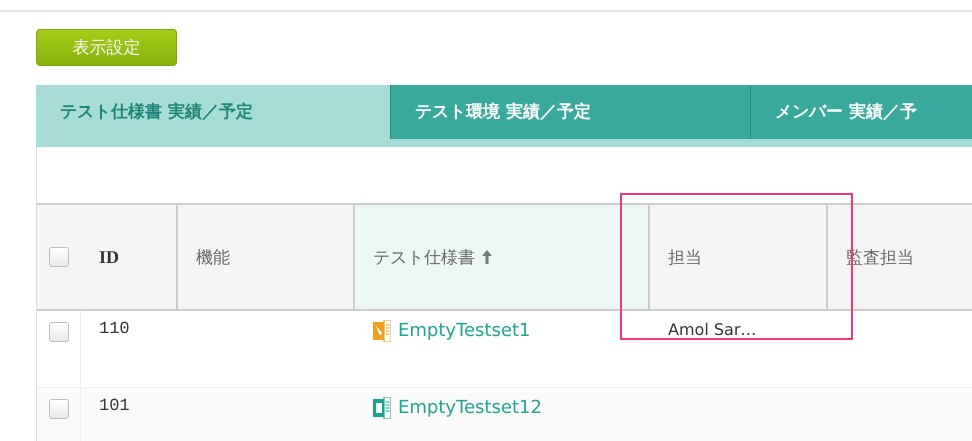  I want to click on tab: テスト環境 実績／予定, so click(570, 112).